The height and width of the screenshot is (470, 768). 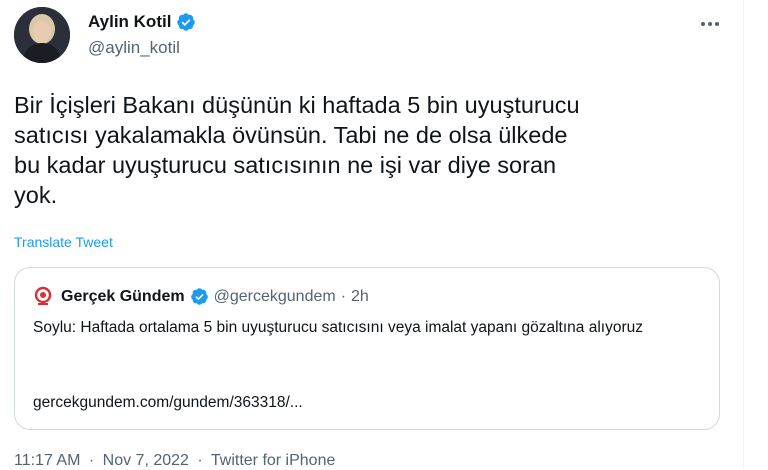 What do you see at coordinates (273, 460) in the screenshot?
I see `tweet-source: Twitter for iPhone` at bounding box center [273, 460].